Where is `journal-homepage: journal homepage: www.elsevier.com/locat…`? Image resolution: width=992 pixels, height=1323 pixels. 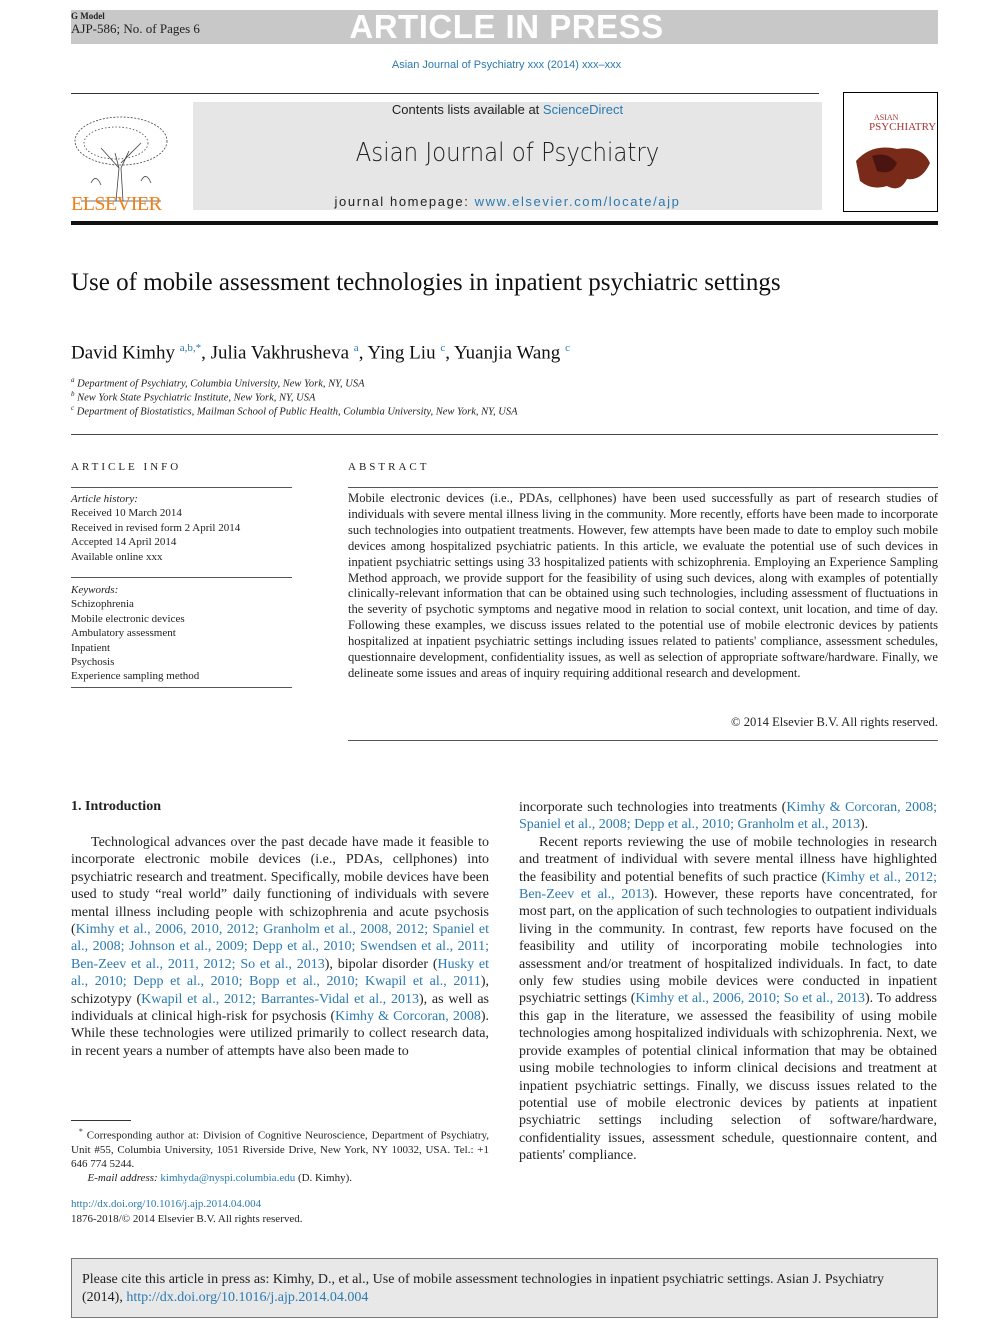 journal-homepage: journal homepage: www.elsevier.com/locat… is located at coordinates (507, 201).